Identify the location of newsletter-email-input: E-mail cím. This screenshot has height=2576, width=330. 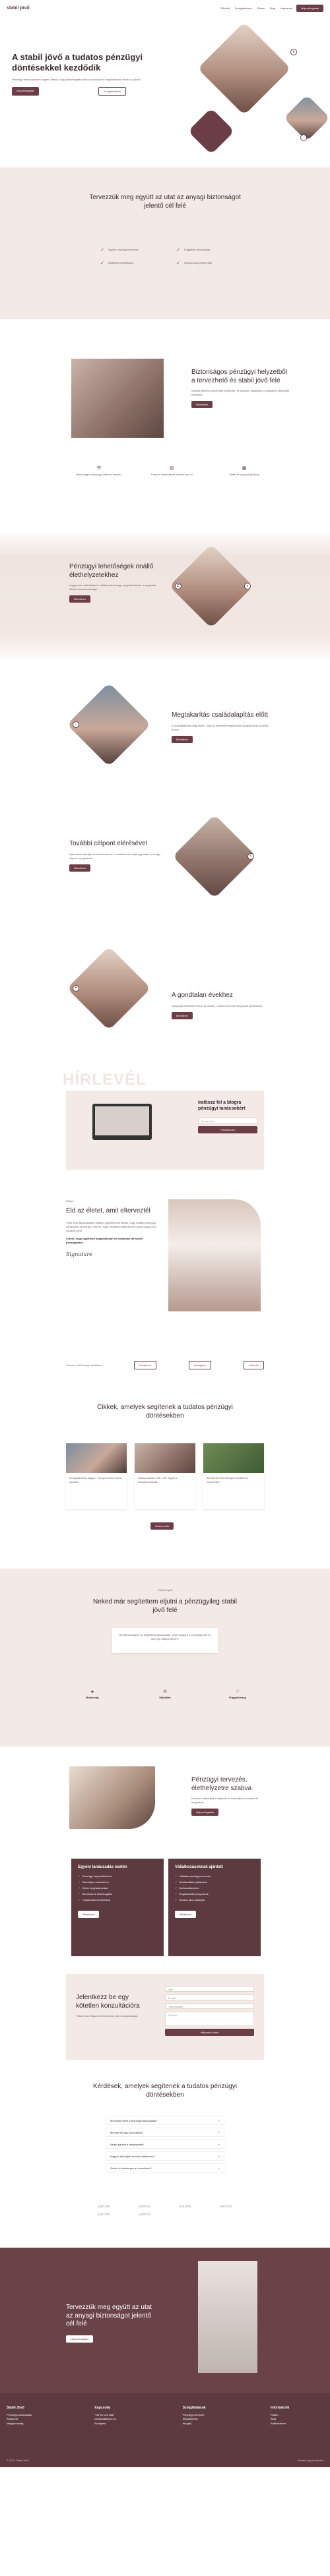
(227, 1120).